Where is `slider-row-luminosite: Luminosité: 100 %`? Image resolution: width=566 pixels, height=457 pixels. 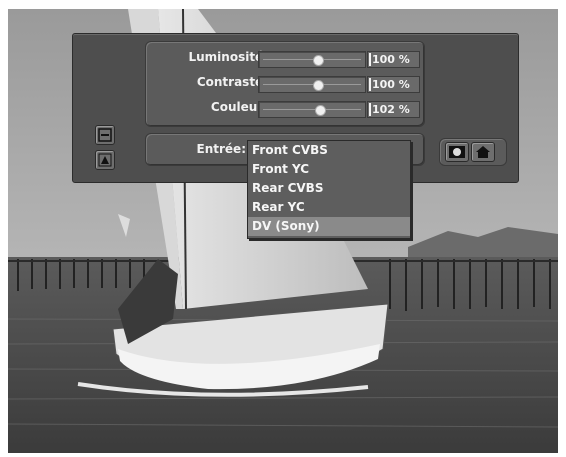
slider-row-luminosite: Luminosité: 100 % is located at coordinates (285, 59).